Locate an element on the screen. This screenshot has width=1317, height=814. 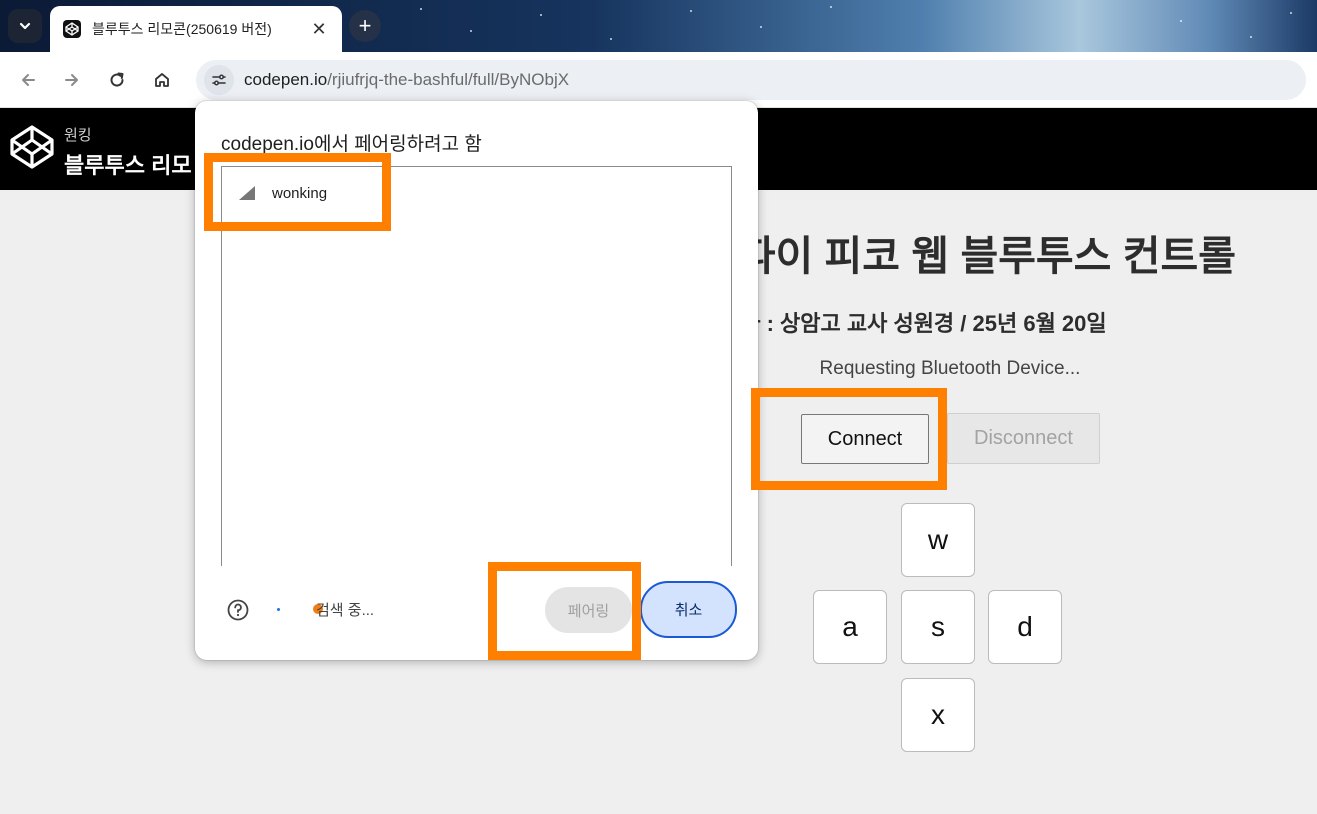
highlight-connect-box is located at coordinates (849, 439).